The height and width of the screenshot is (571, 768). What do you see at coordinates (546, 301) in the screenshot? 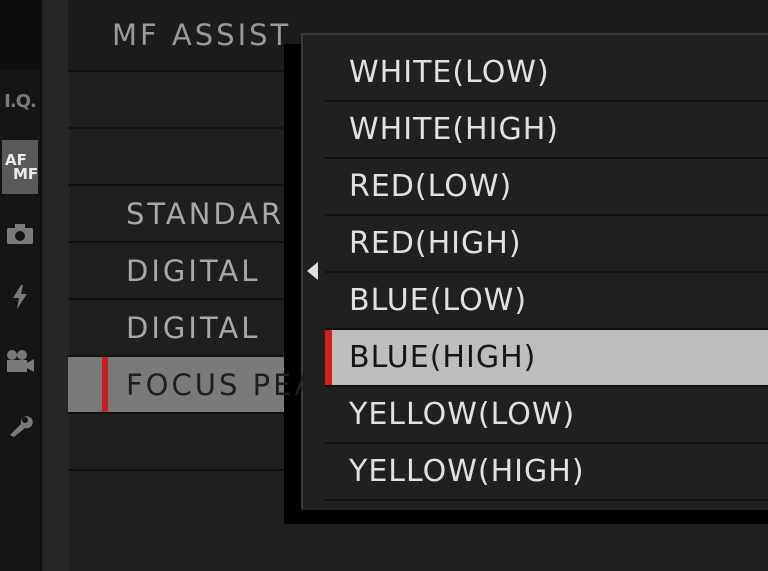
I see `option-blue-low: BLUE(LOW)` at bounding box center [546, 301].